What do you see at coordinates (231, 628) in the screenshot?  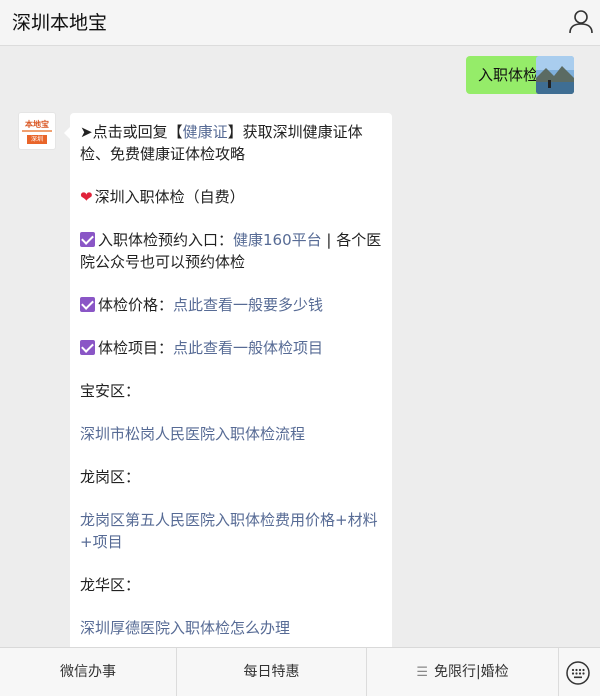 I see `houde-hospital-link: 深圳厚德医院入职体检怎么办理` at bounding box center [231, 628].